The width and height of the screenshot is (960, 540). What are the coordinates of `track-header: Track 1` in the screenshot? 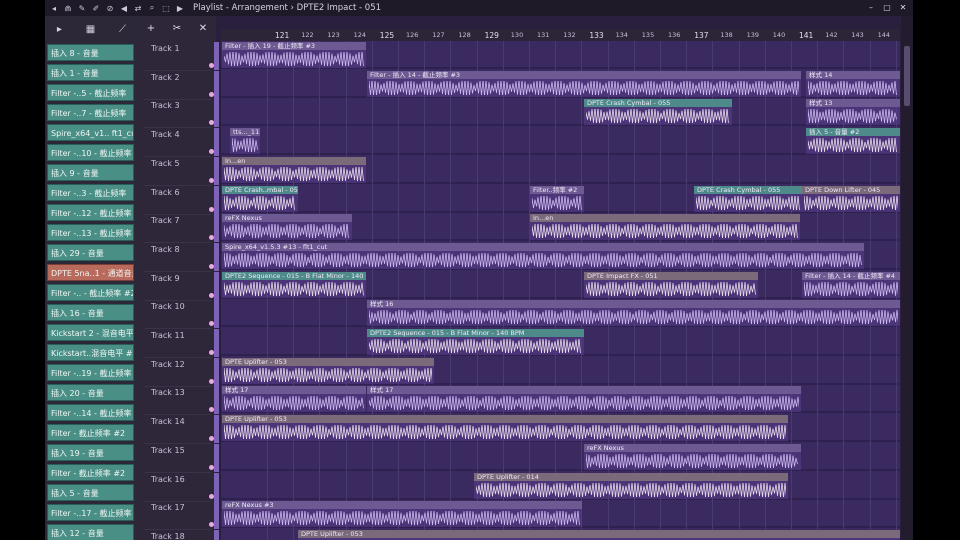 It's located at (181, 56).